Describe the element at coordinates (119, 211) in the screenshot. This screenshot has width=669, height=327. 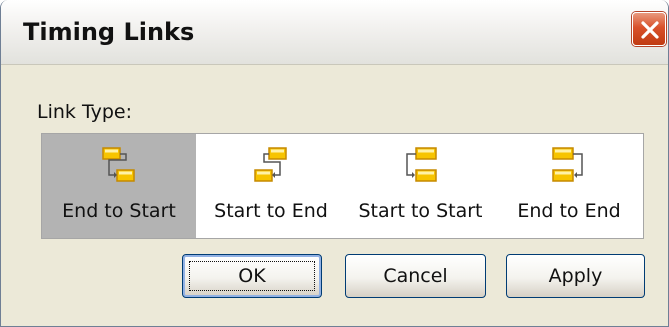
I see `option-label: End to Start` at that location.